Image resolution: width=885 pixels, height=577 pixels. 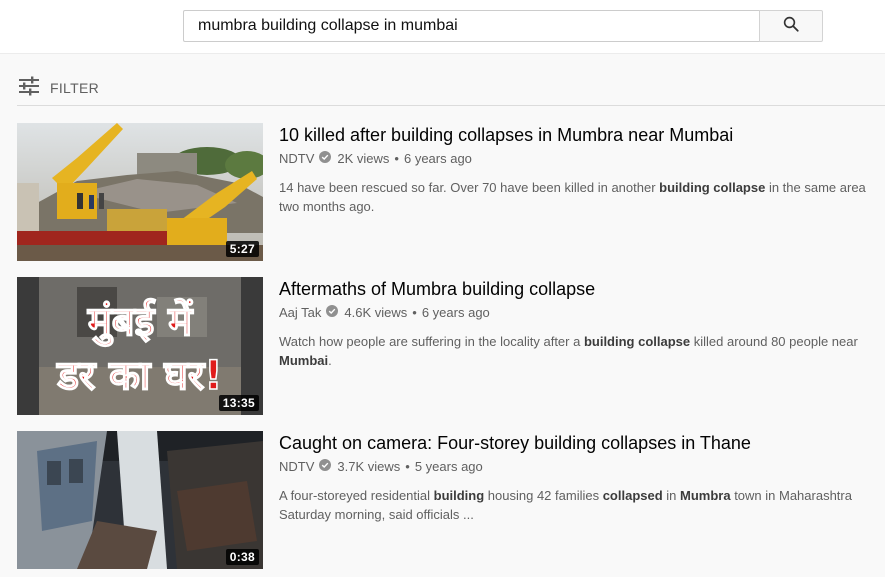 I want to click on search-box, so click(x=471, y=26).